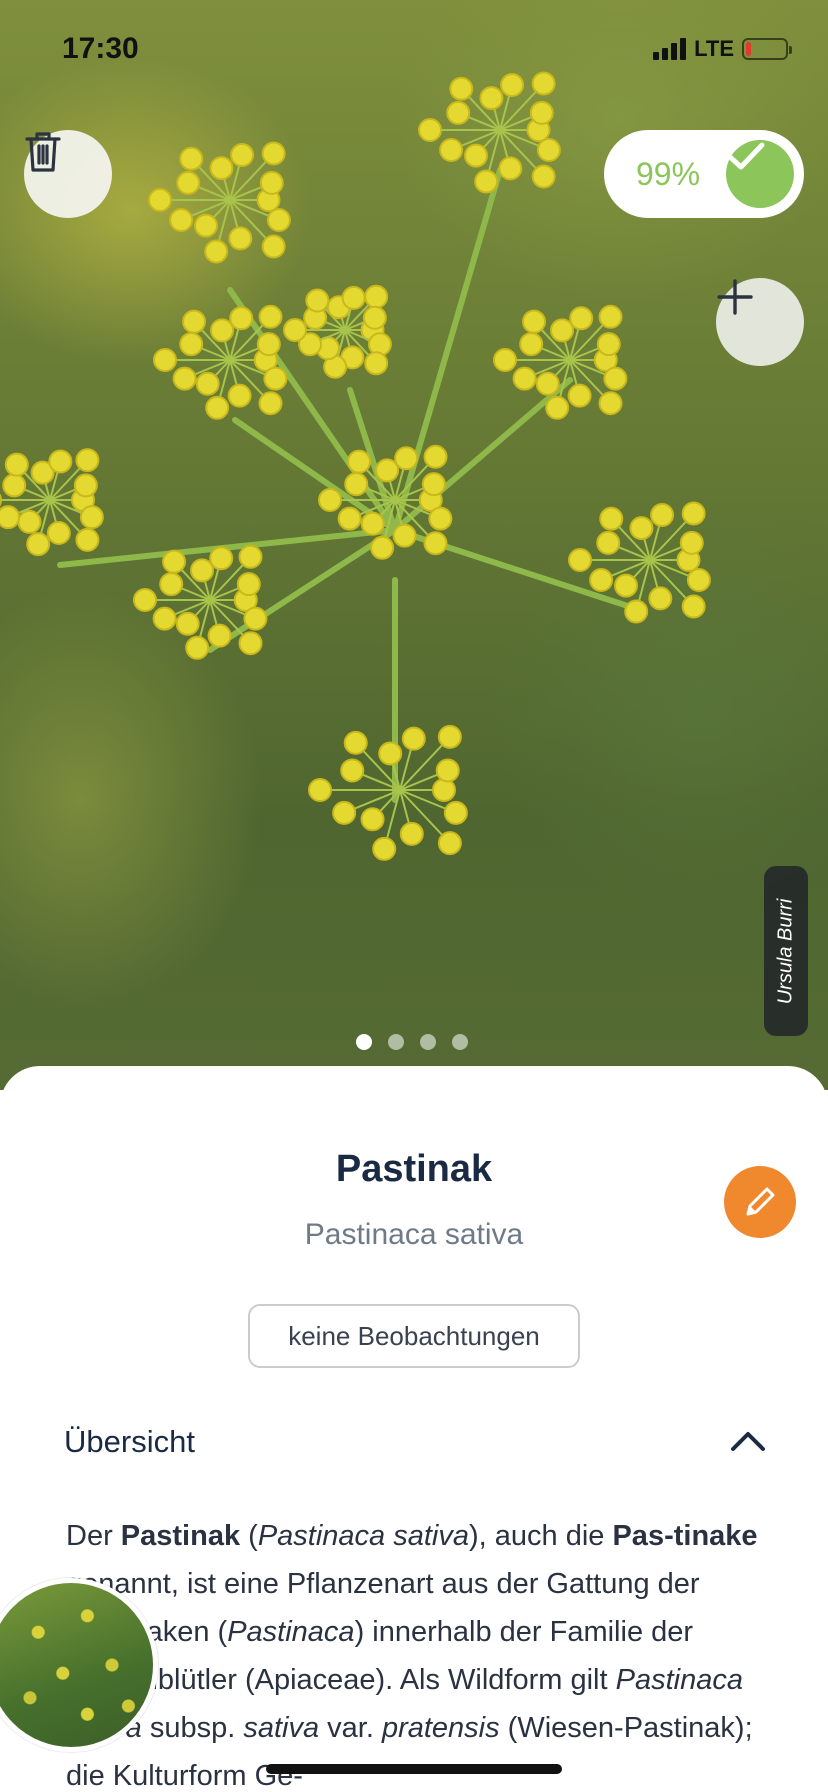 This screenshot has width=828, height=1792. Describe the element at coordinates (748, 49) in the screenshot. I see `battery-level` at that location.